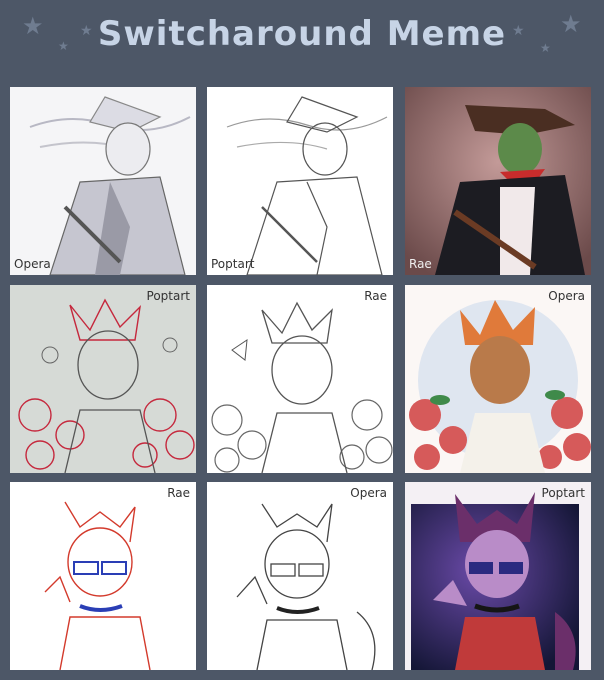 This screenshot has height=680, width=604. I want to click on panel-flowers-color: Opera, so click(498, 379).